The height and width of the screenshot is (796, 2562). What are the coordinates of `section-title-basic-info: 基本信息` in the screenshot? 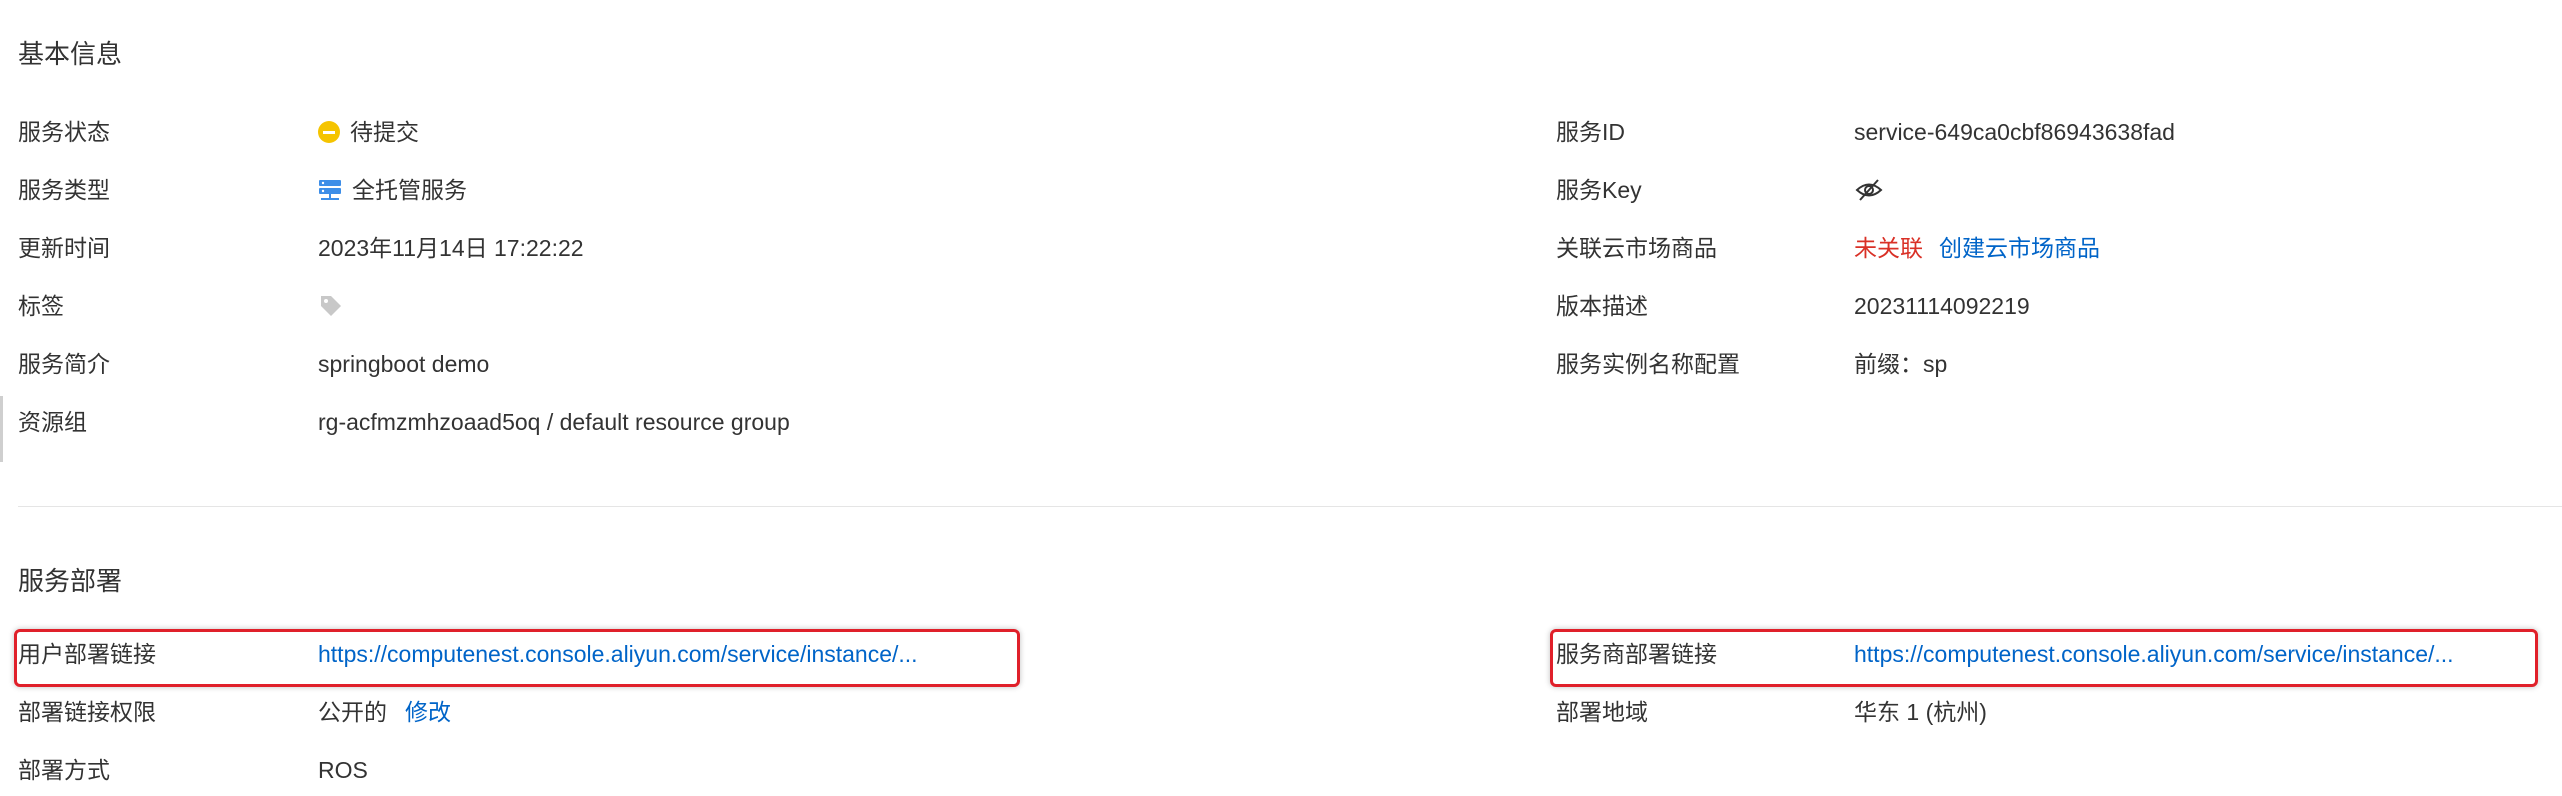 It's located at (70, 54).